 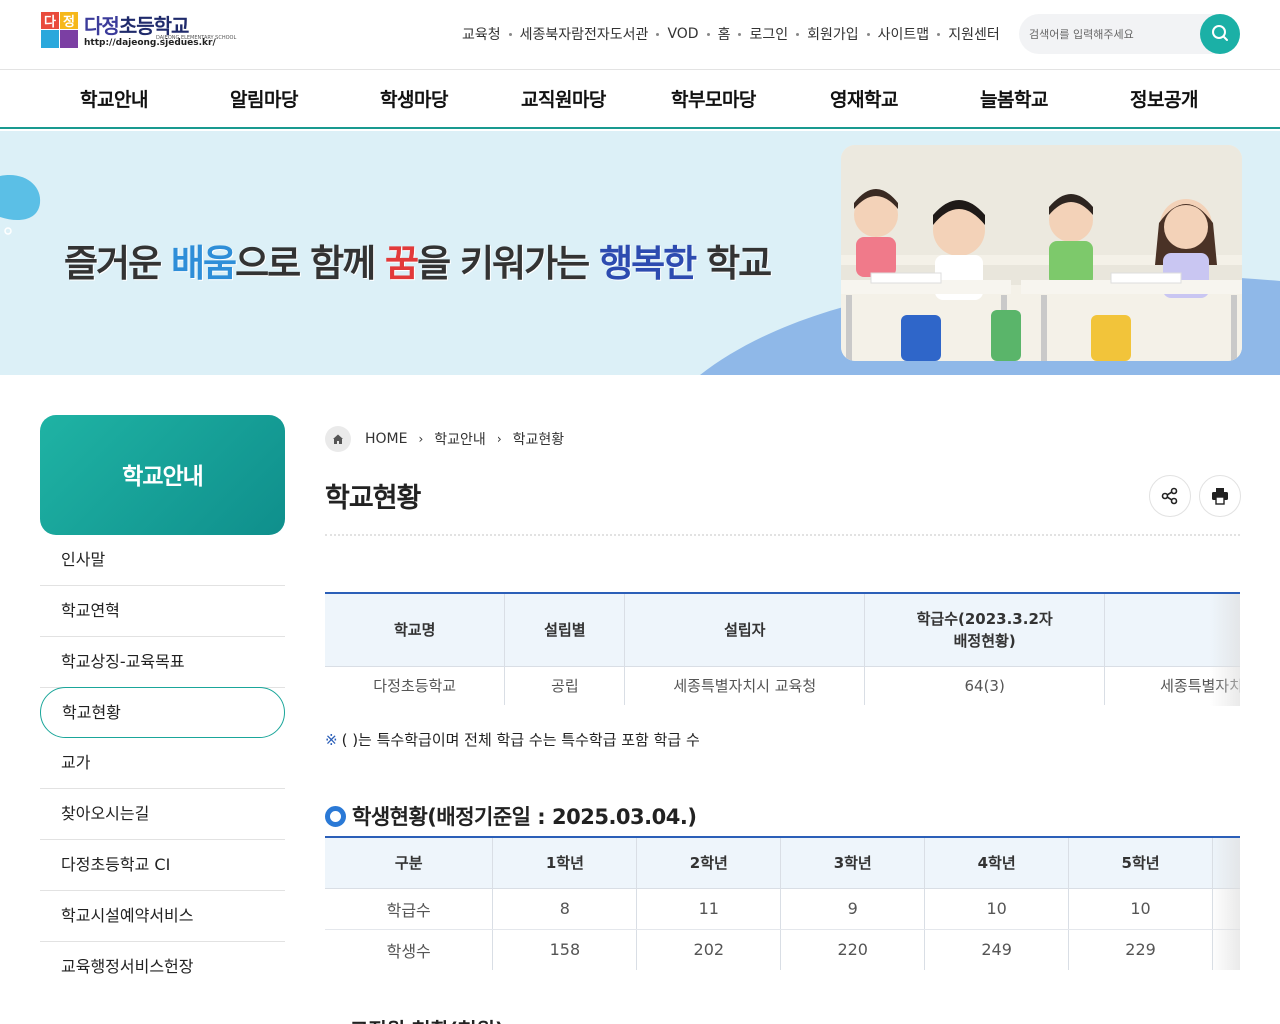 What do you see at coordinates (1041, 253) in the screenshot?
I see `hero-children-photo` at bounding box center [1041, 253].